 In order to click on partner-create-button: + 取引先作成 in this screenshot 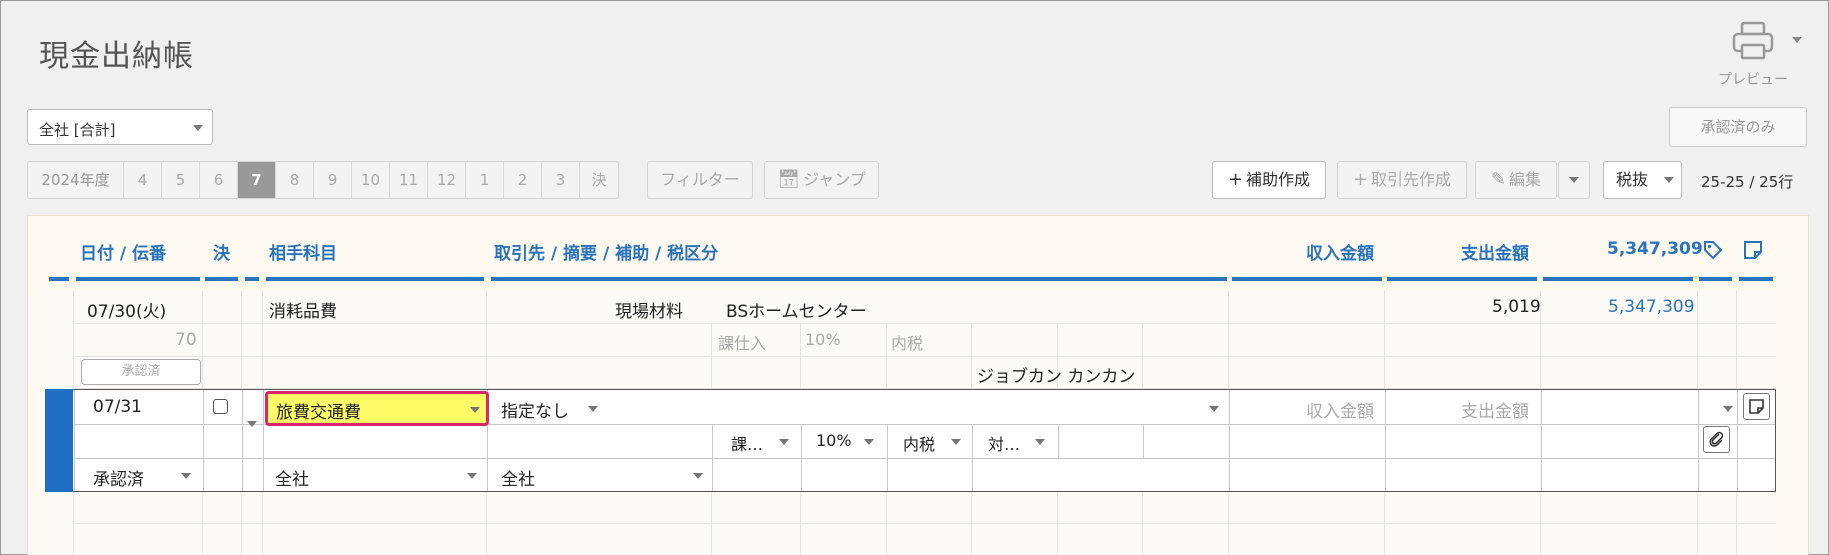, I will do `click(1402, 180)`.